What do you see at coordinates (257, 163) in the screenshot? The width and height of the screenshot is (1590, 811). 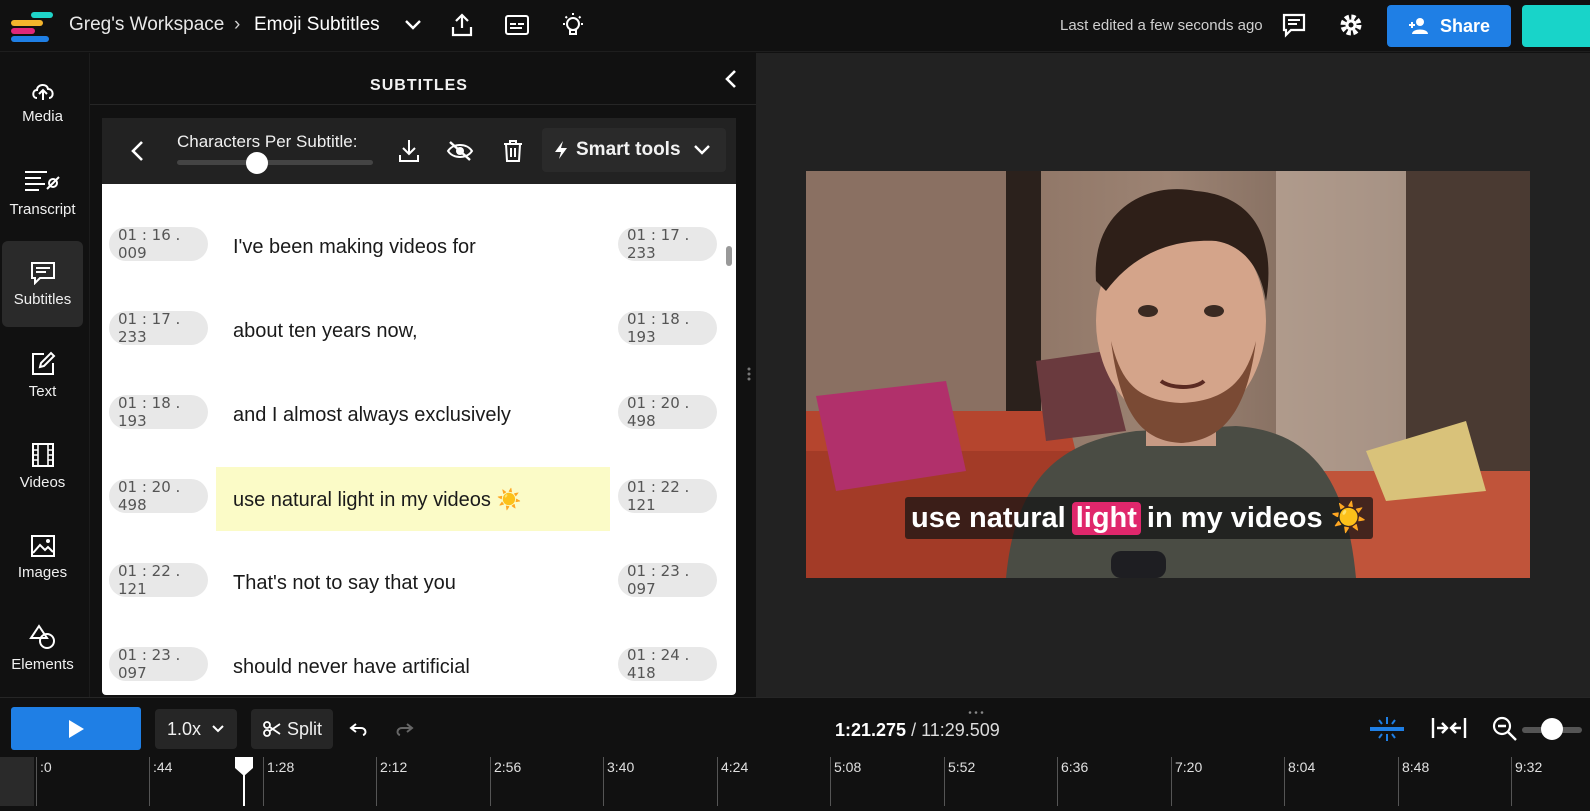 I see `slider-handle` at bounding box center [257, 163].